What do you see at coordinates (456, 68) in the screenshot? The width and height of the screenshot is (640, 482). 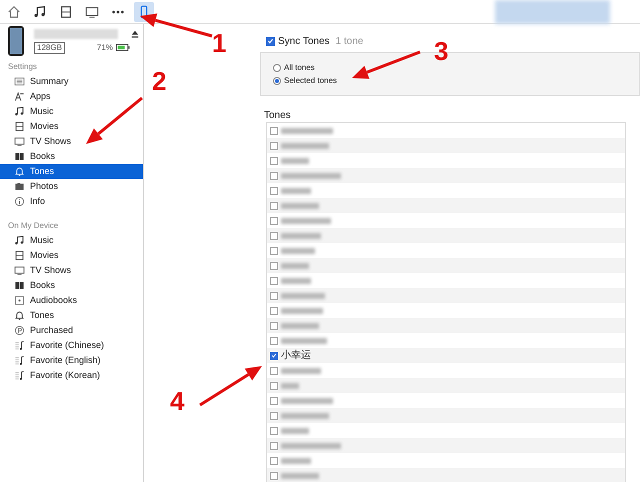 I see `radio-option: All tones` at bounding box center [456, 68].